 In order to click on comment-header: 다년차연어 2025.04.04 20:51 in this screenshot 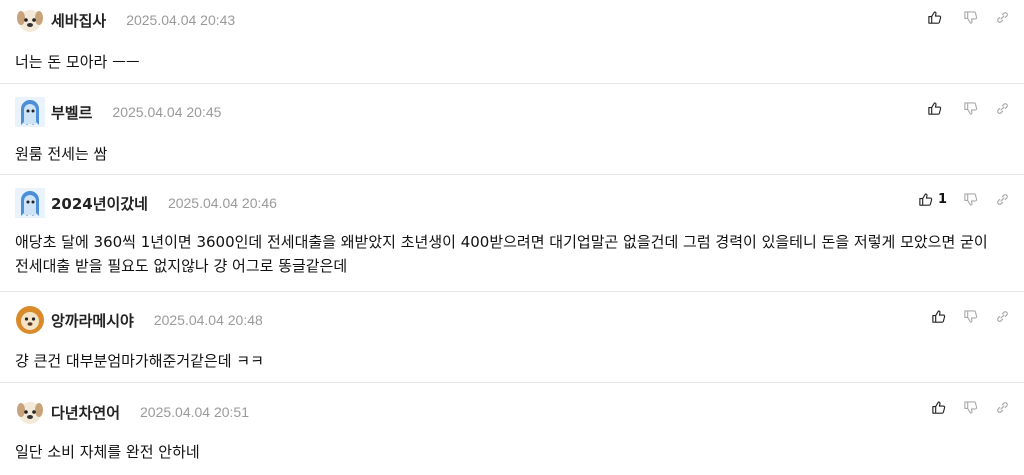, I will do `click(132, 412)`.